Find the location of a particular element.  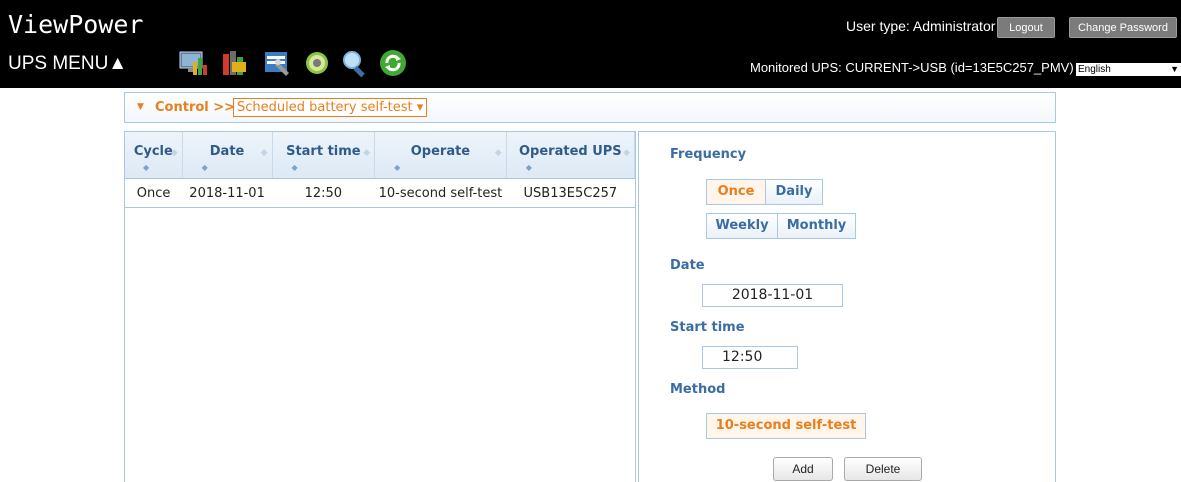

refresh-icon is located at coordinates (393, 63).